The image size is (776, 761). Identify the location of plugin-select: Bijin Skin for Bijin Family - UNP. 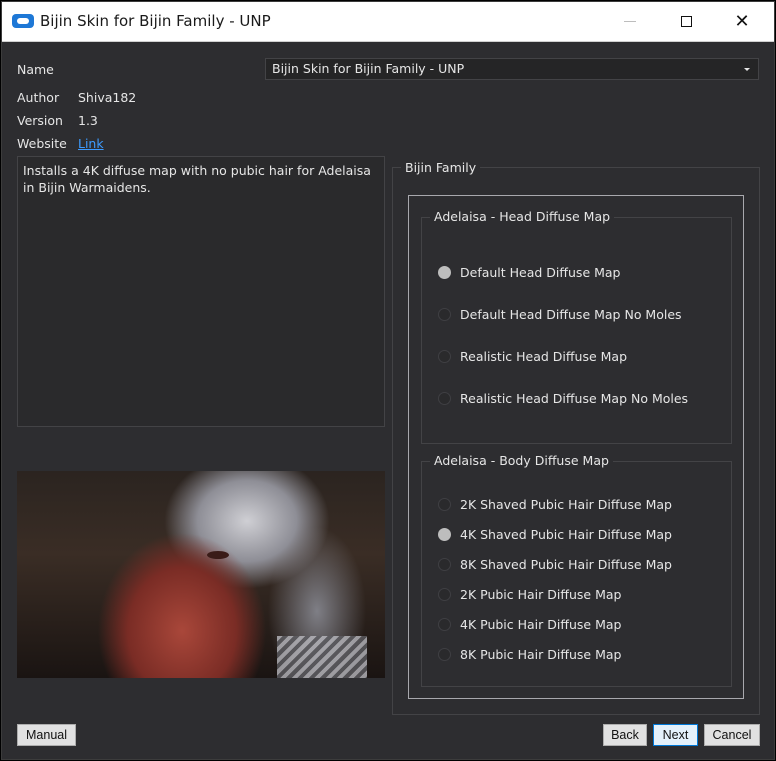
(512, 69).